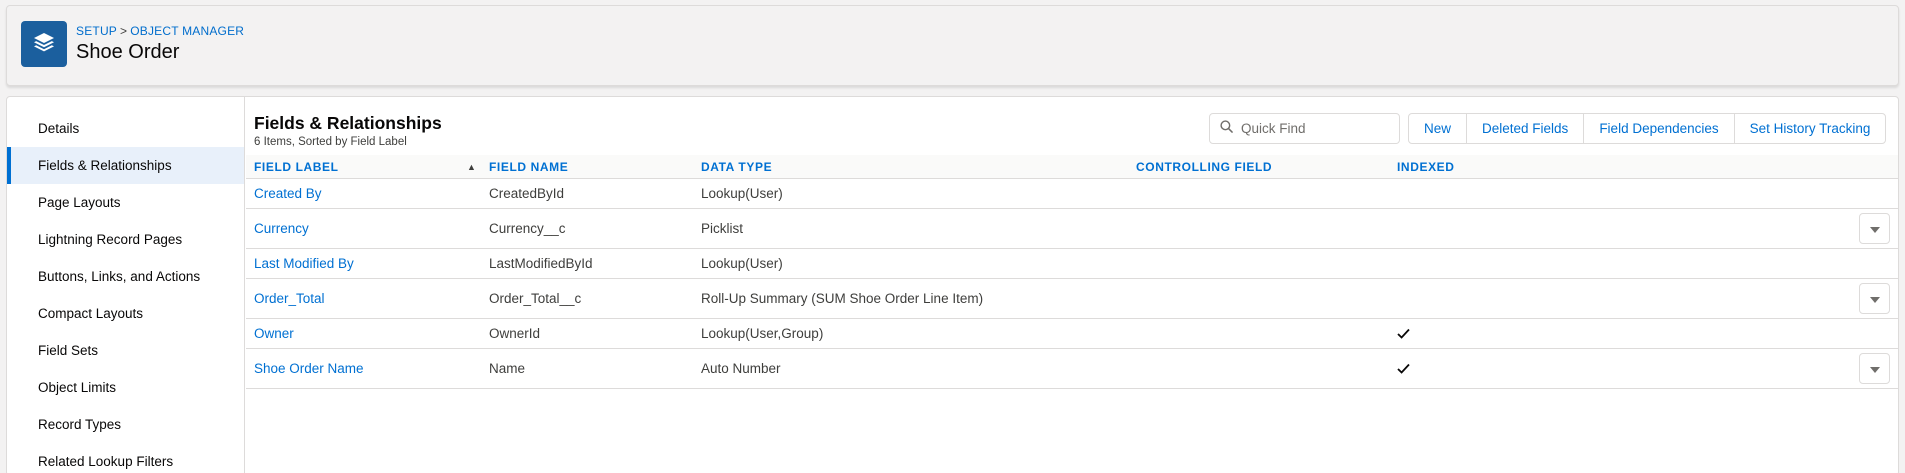 The image size is (1905, 473). What do you see at coordinates (330, 142) in the screenshot?
I see `section-subtitle: 6 Items, Sorted by Field Label` at bounding box center [330, 142].